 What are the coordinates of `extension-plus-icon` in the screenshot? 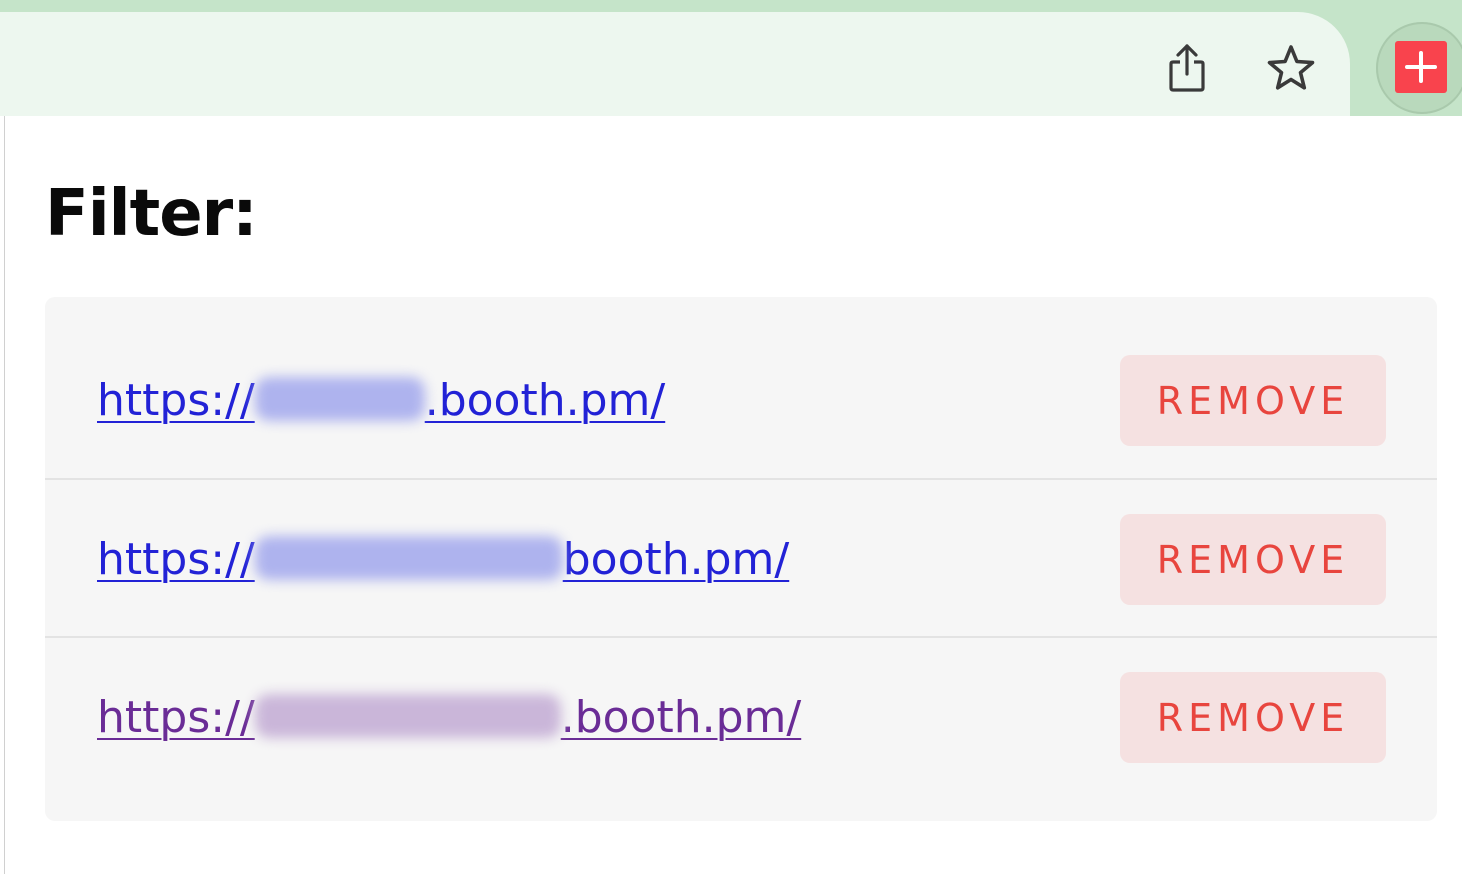 It's located at (1421, 67).